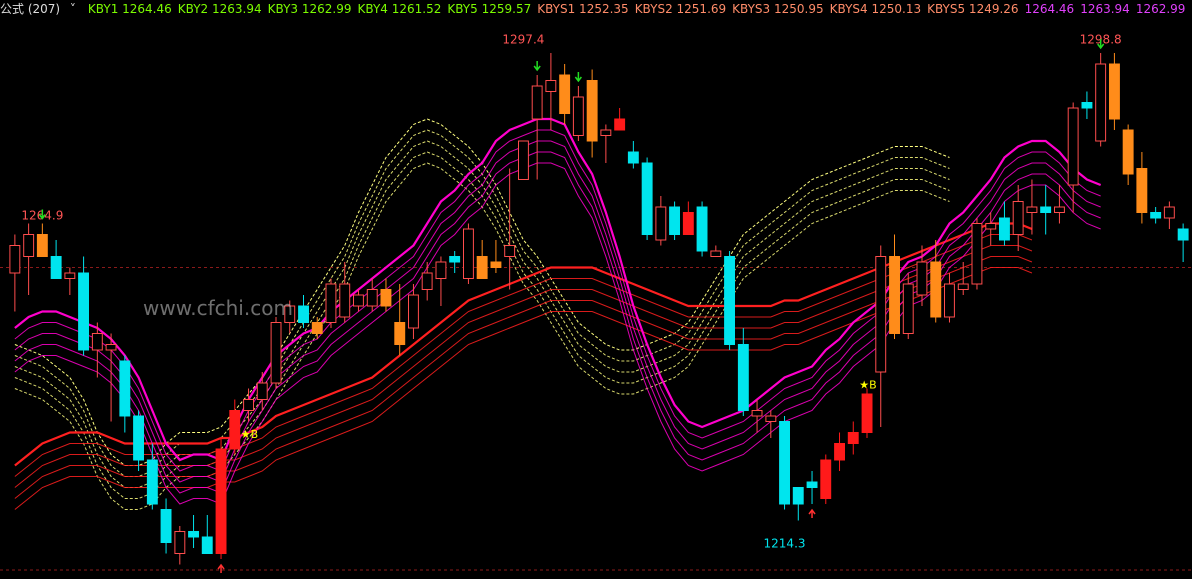 This screenshot has height=579, width=1192. Describe the element at coordinates (218, 308) in the screenshot. I see `watermark: www.cfchi.com` at that location.